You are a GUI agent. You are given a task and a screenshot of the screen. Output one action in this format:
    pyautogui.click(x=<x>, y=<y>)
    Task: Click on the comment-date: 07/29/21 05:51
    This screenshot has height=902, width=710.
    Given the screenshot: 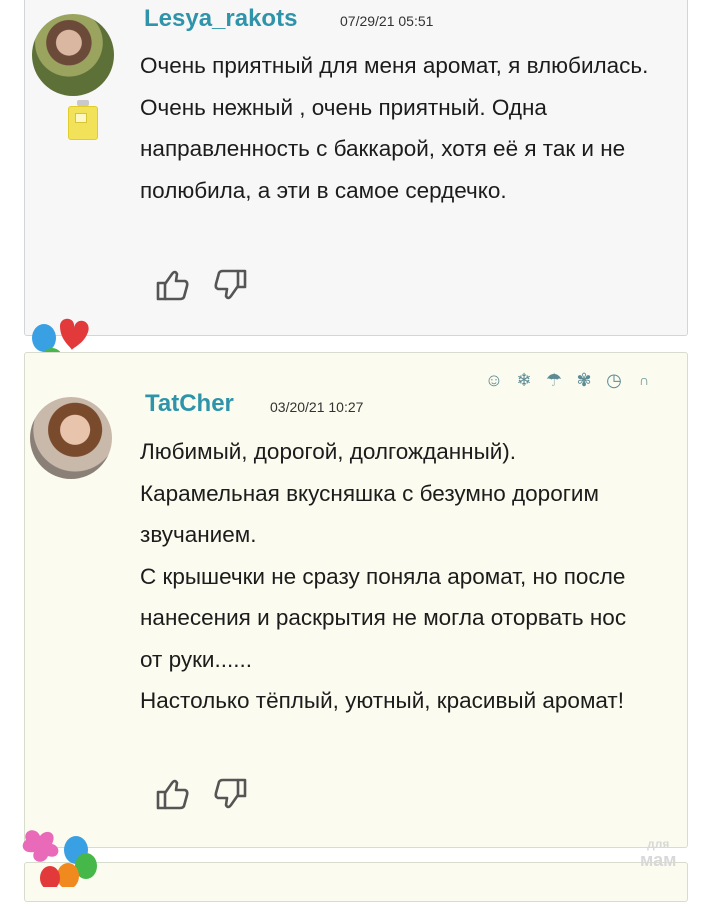 What is the action you would take?
    pyautogui.click(x=387, y=21)
    